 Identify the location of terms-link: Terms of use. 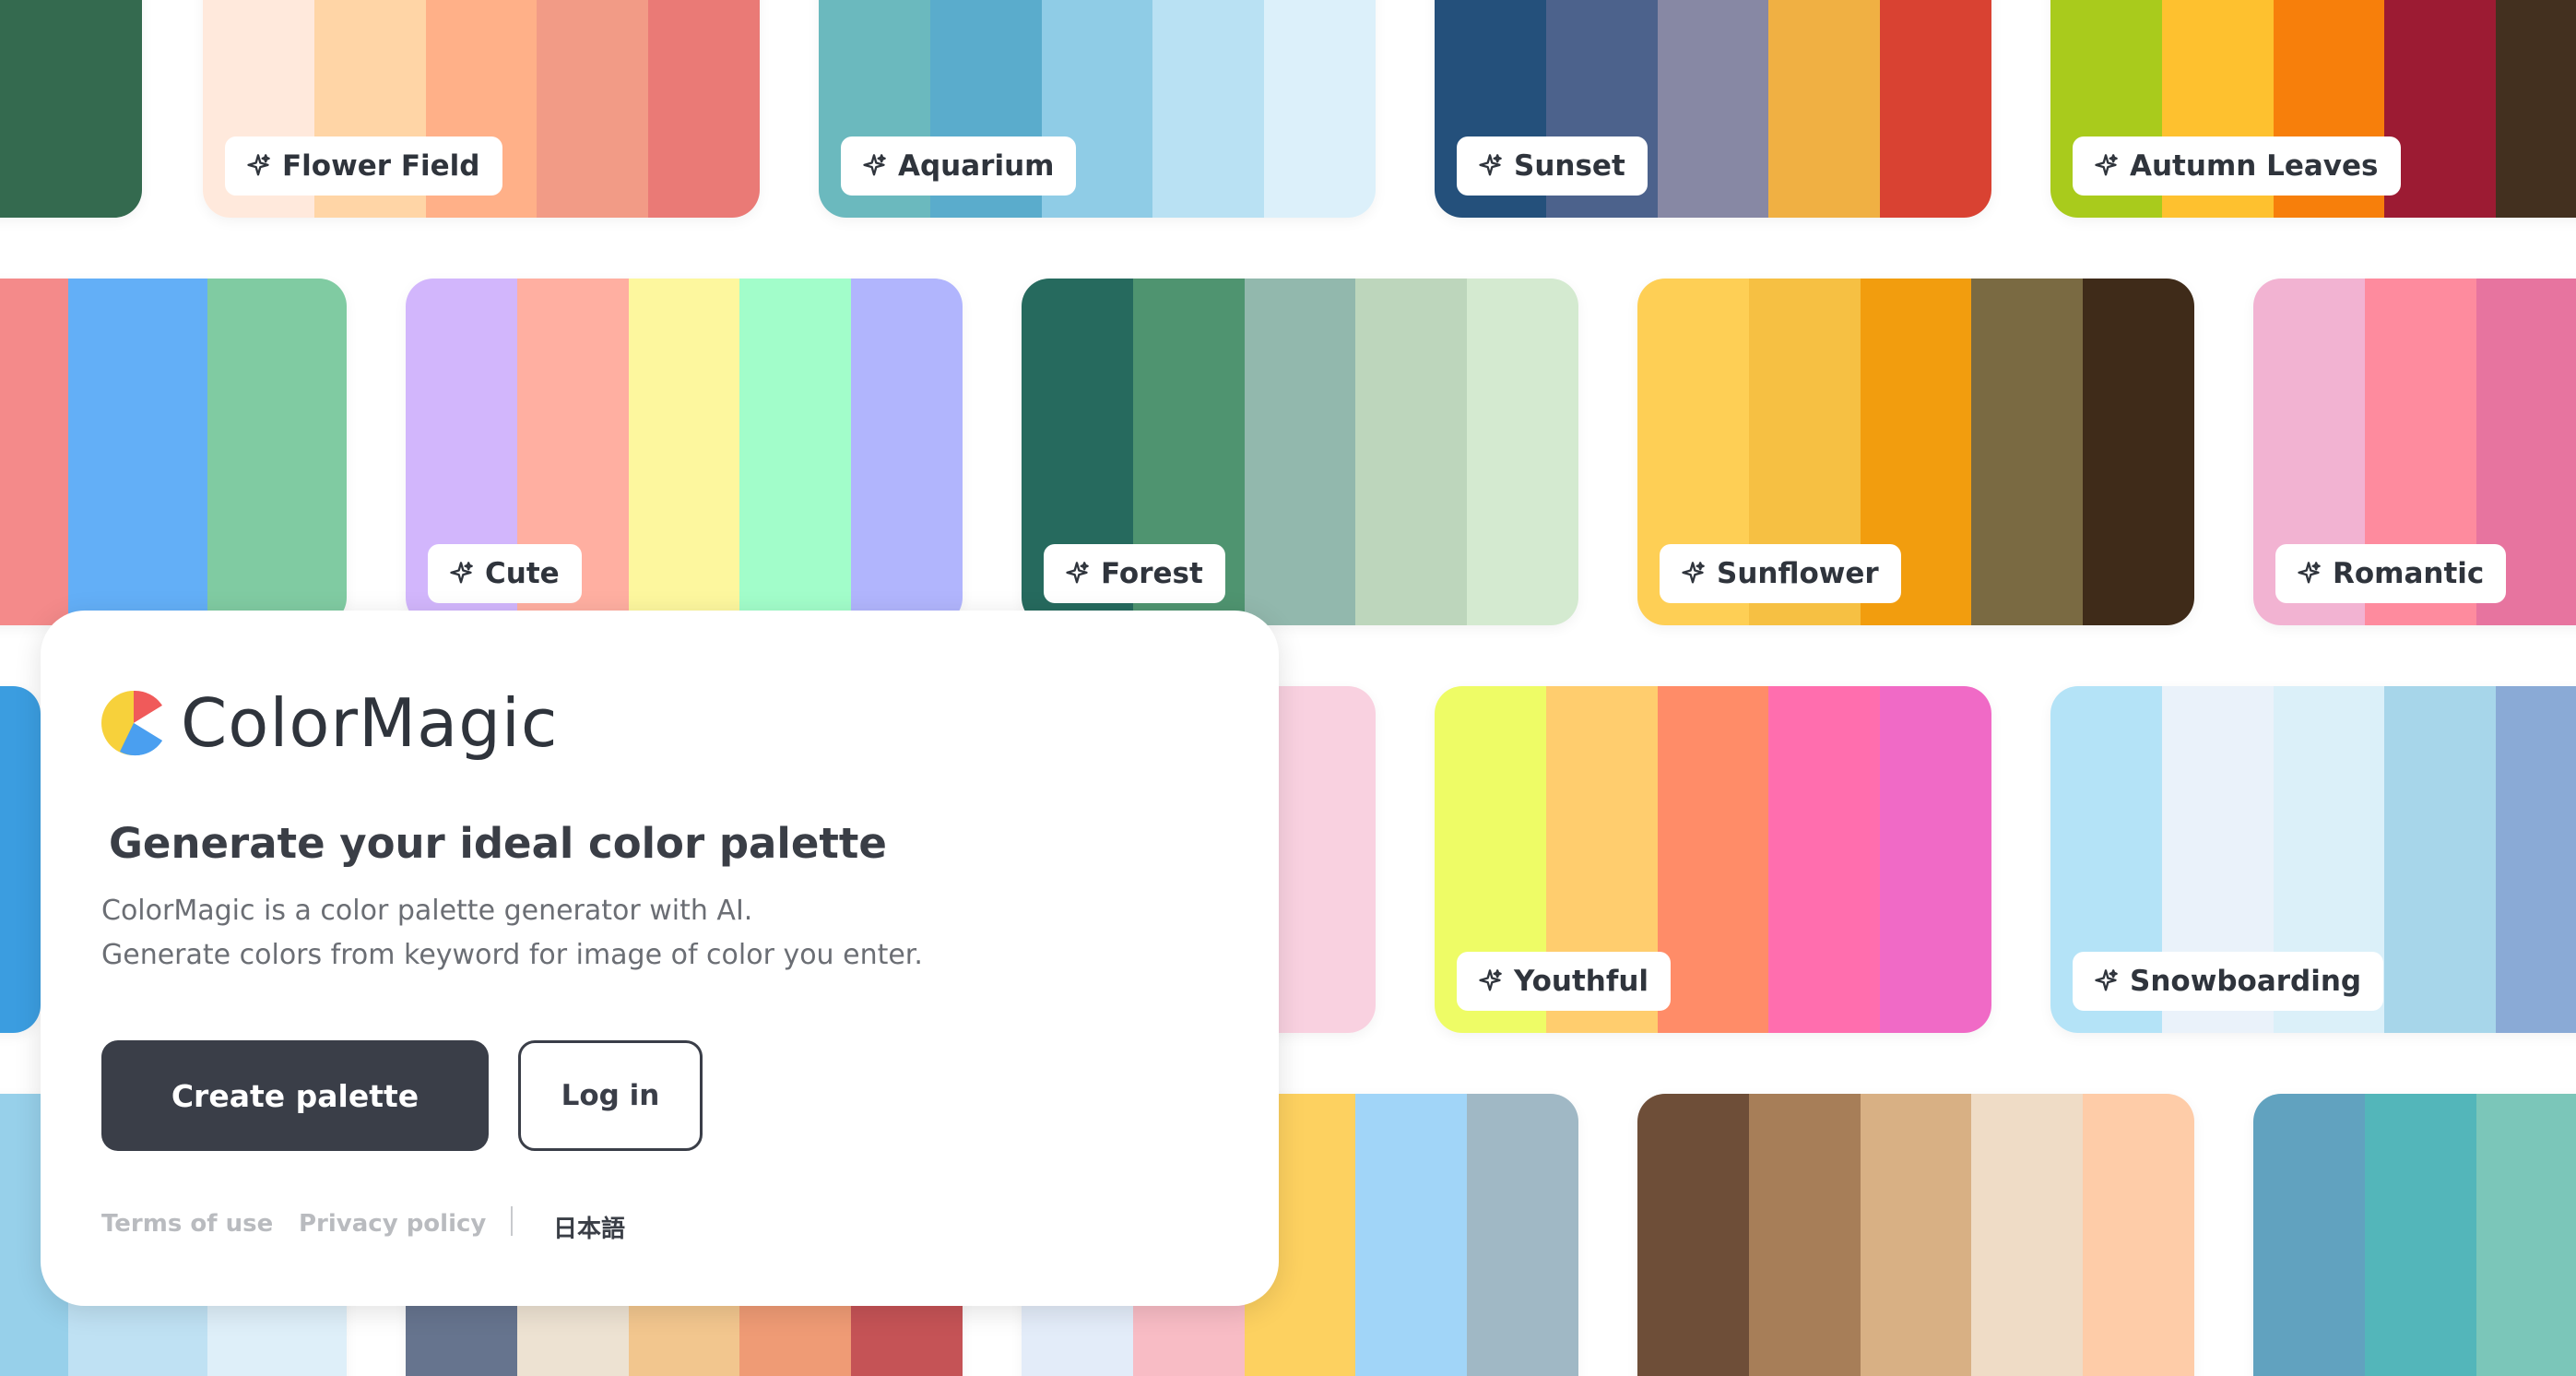
(187, 1224).